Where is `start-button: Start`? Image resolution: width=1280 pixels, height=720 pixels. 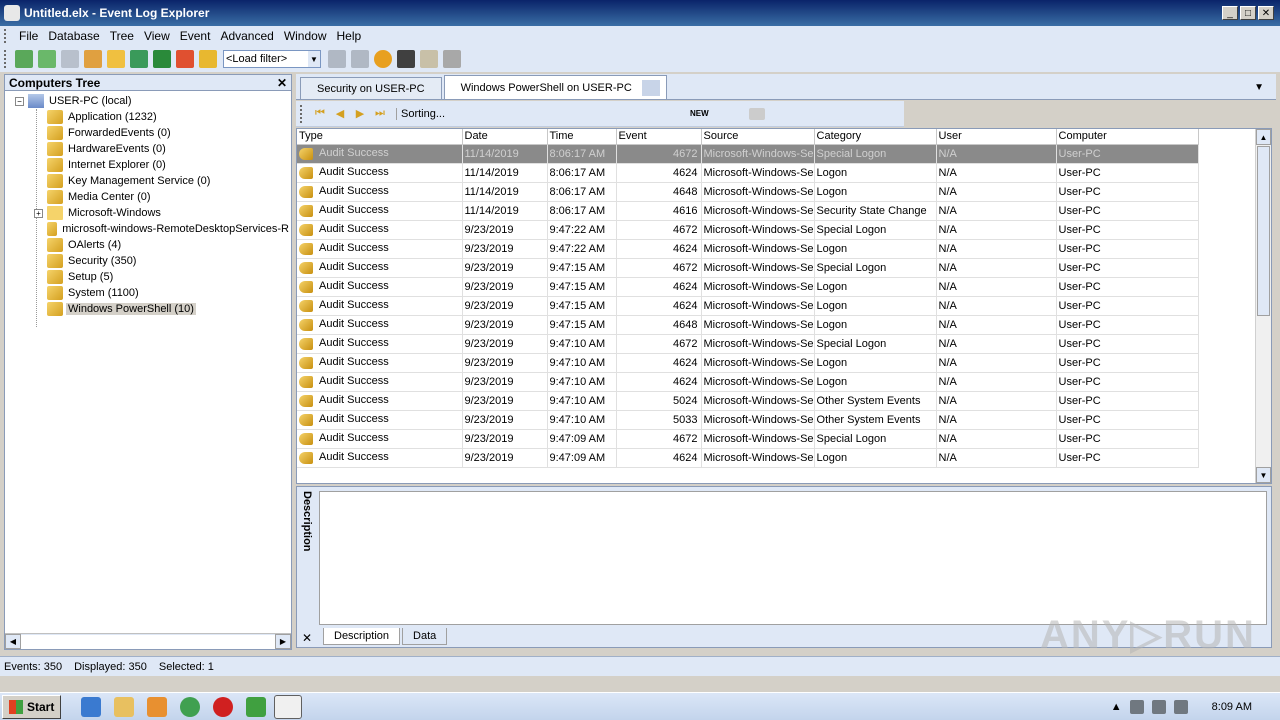 start-button: Start is located at coordinates (32, 706).